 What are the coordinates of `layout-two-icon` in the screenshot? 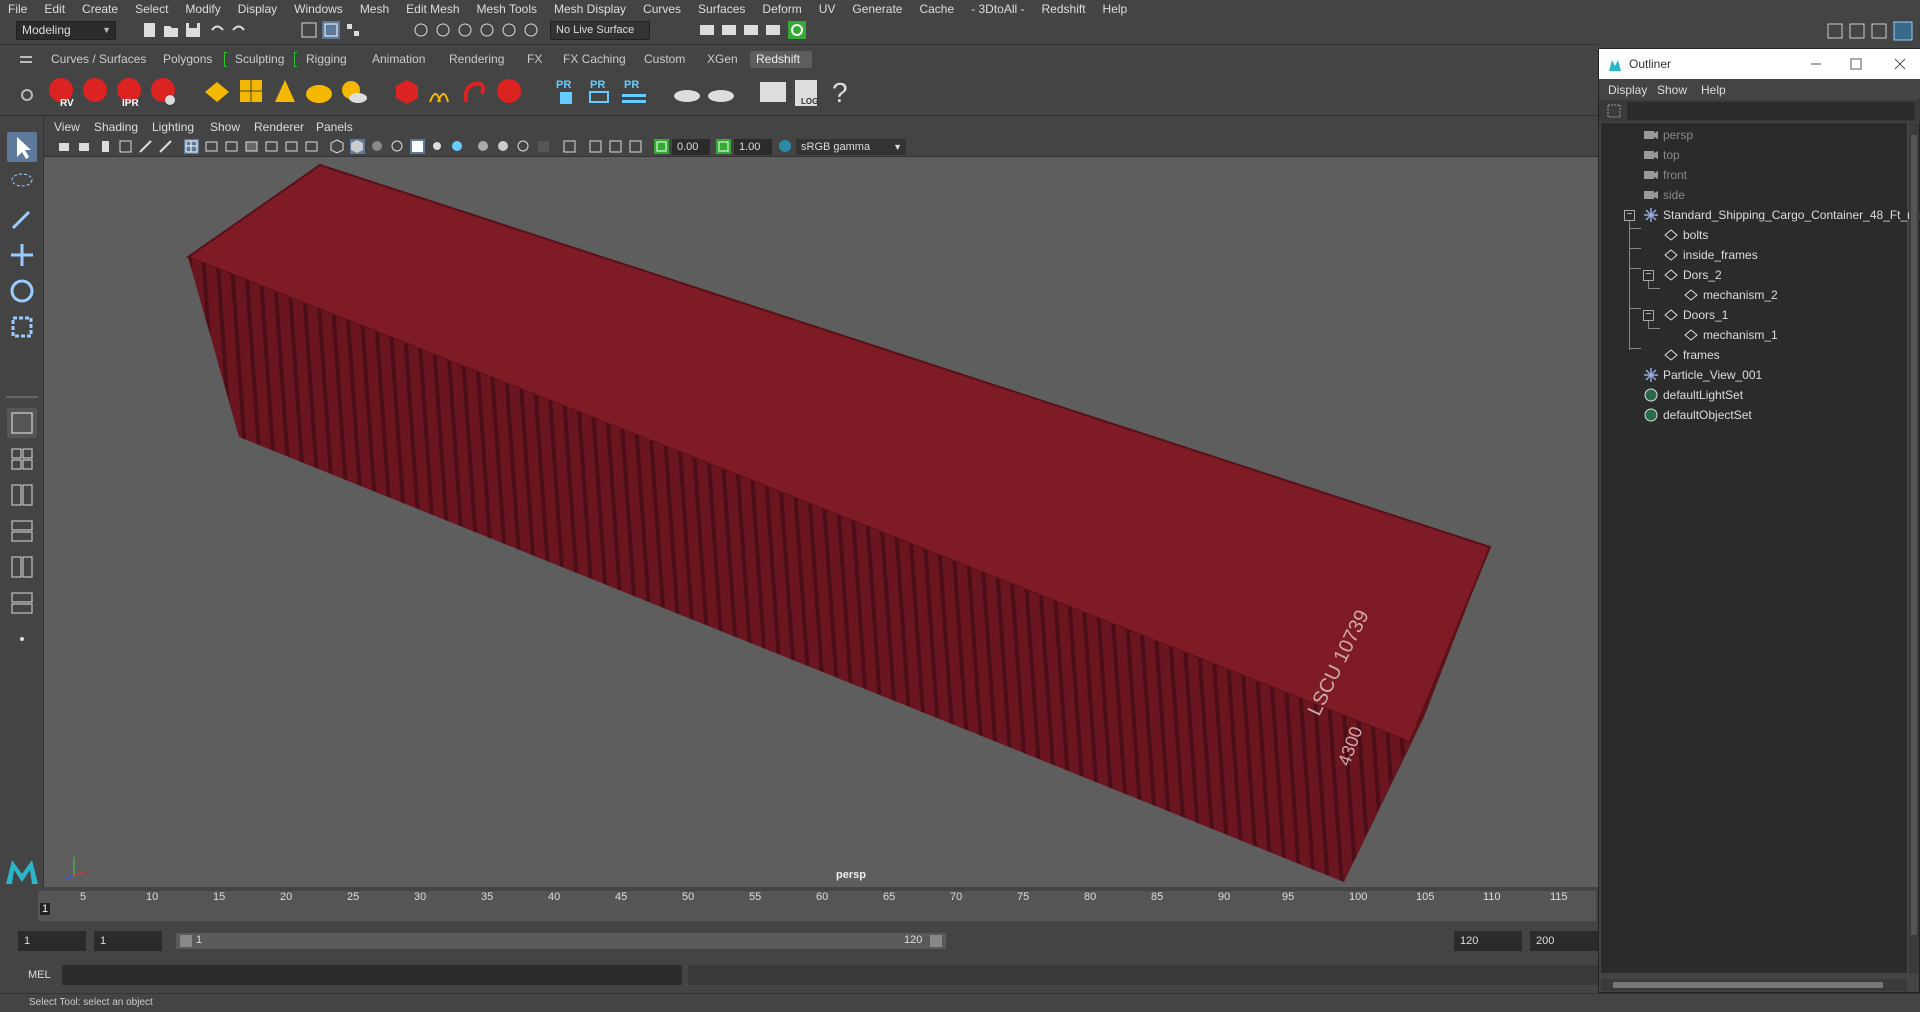 It's located at (22, 495).